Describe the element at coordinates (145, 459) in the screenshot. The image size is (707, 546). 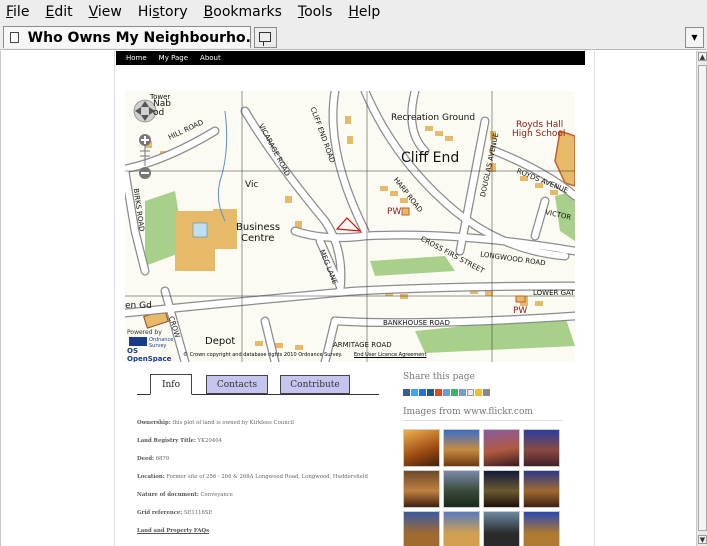
I see `deed-label: Deed:` at that location.